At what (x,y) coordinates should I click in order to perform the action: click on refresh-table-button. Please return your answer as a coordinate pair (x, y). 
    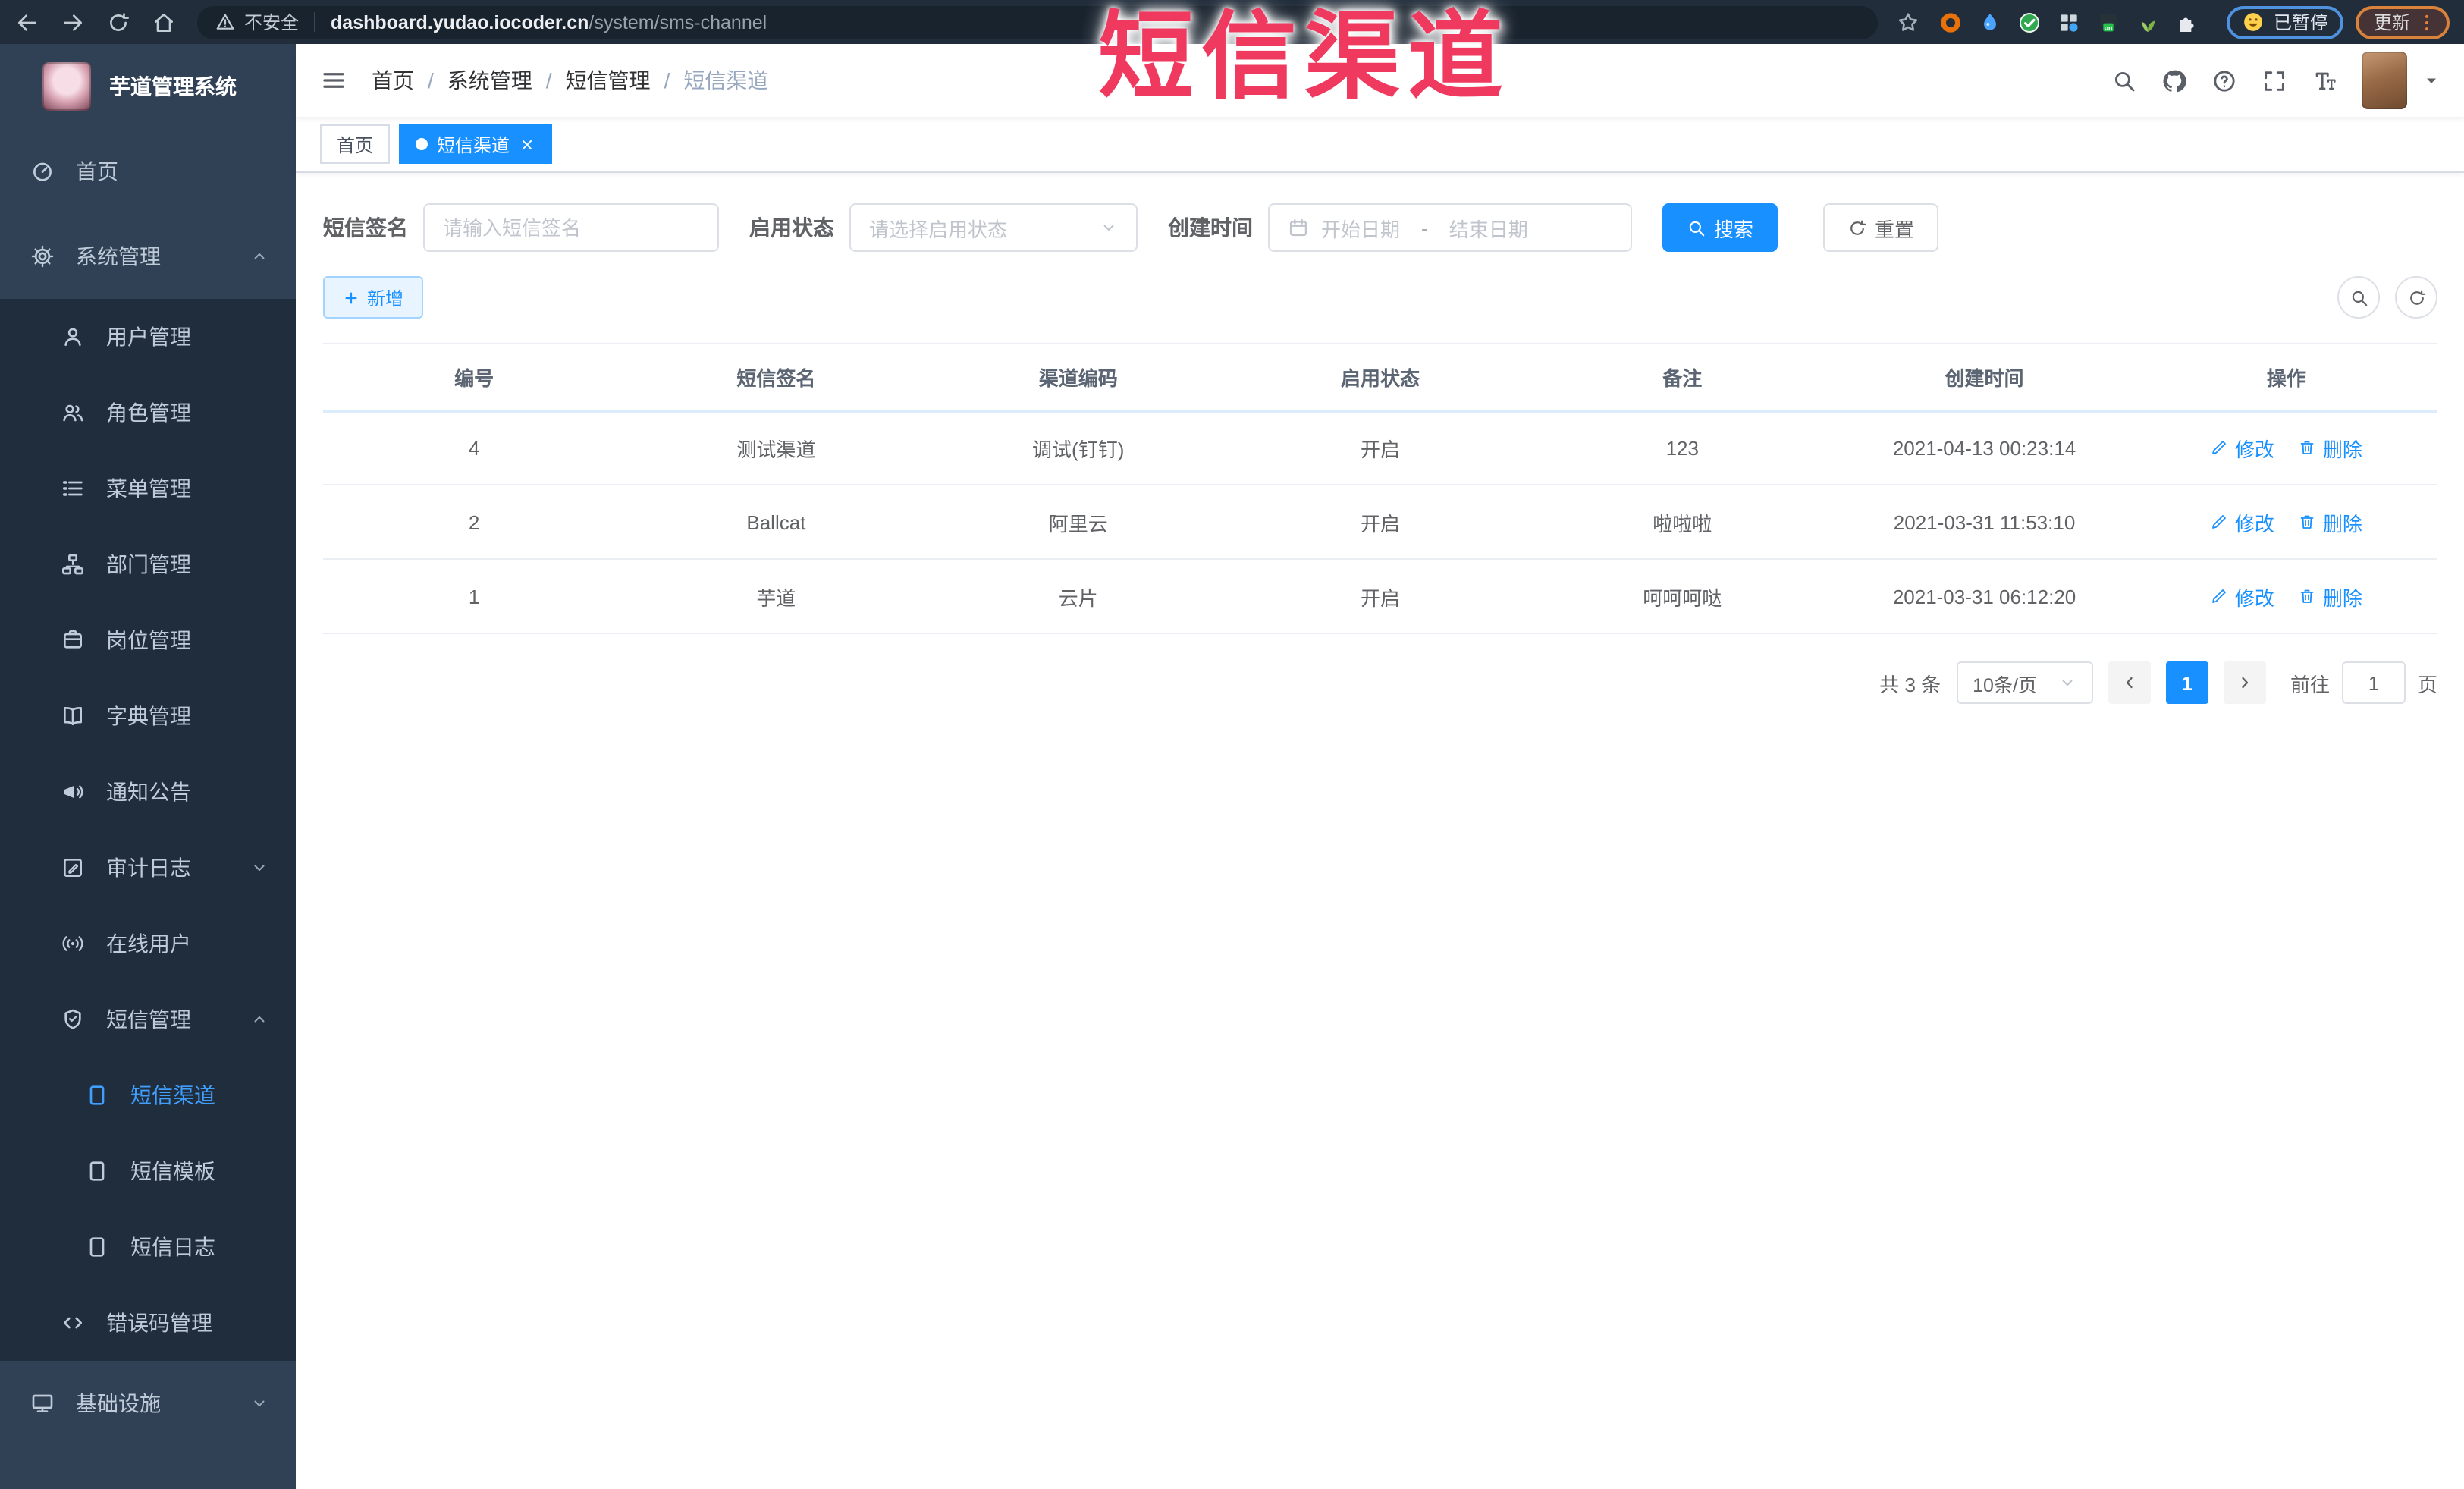
    Looking at the image, I should click on (2416, 297).